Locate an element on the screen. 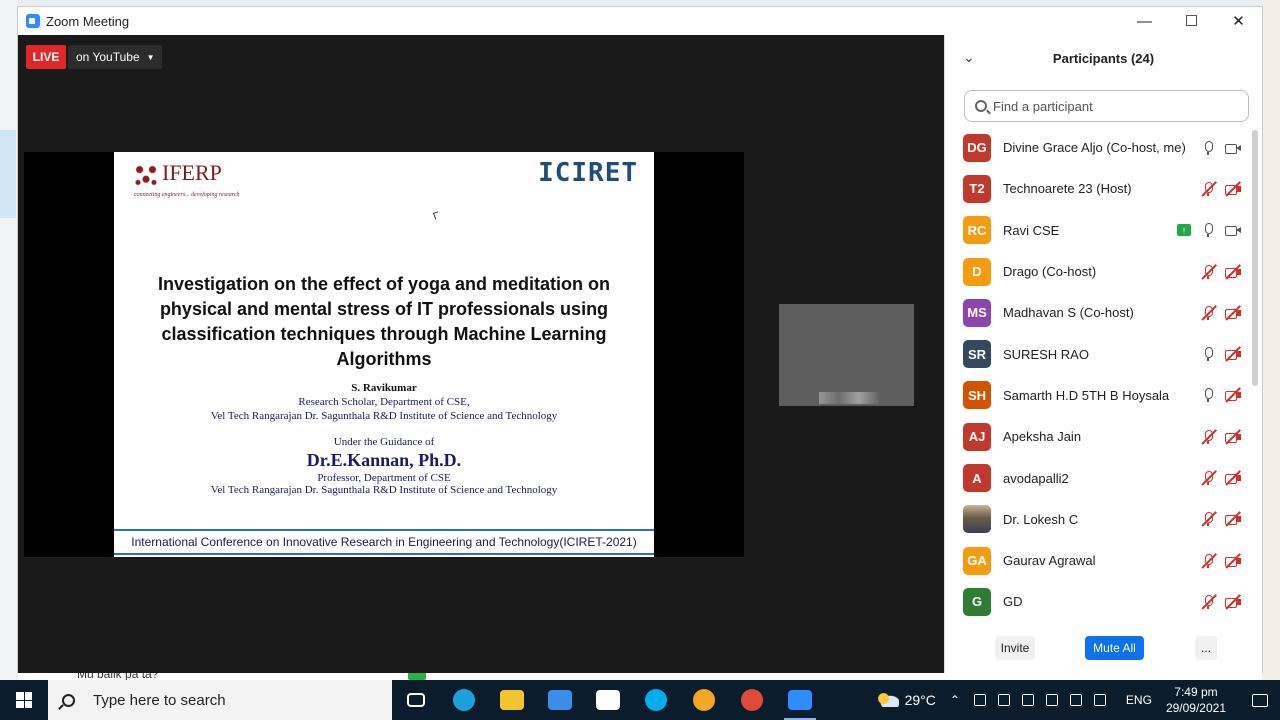 Image resolution: width=1280 pixels, height=720 pixels. participant-search is located at coordinates (1106, 106).